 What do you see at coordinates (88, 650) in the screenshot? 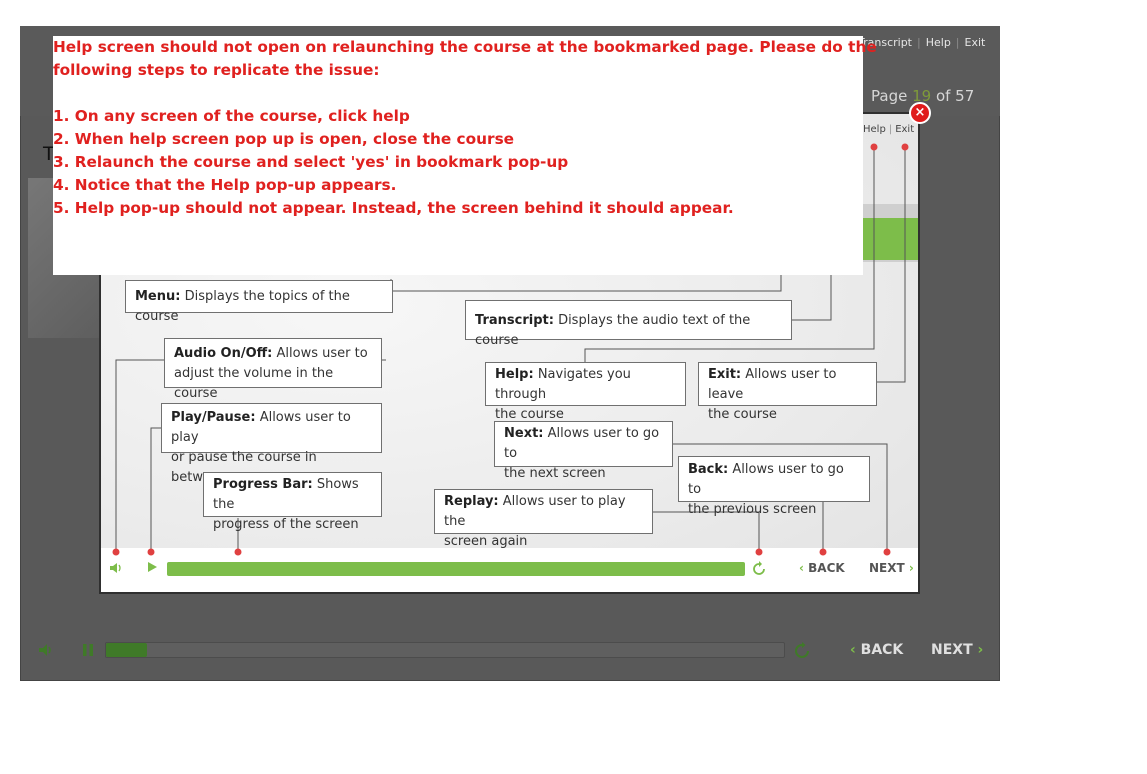
I see `pause-icon` at bounding box center [88, 650].